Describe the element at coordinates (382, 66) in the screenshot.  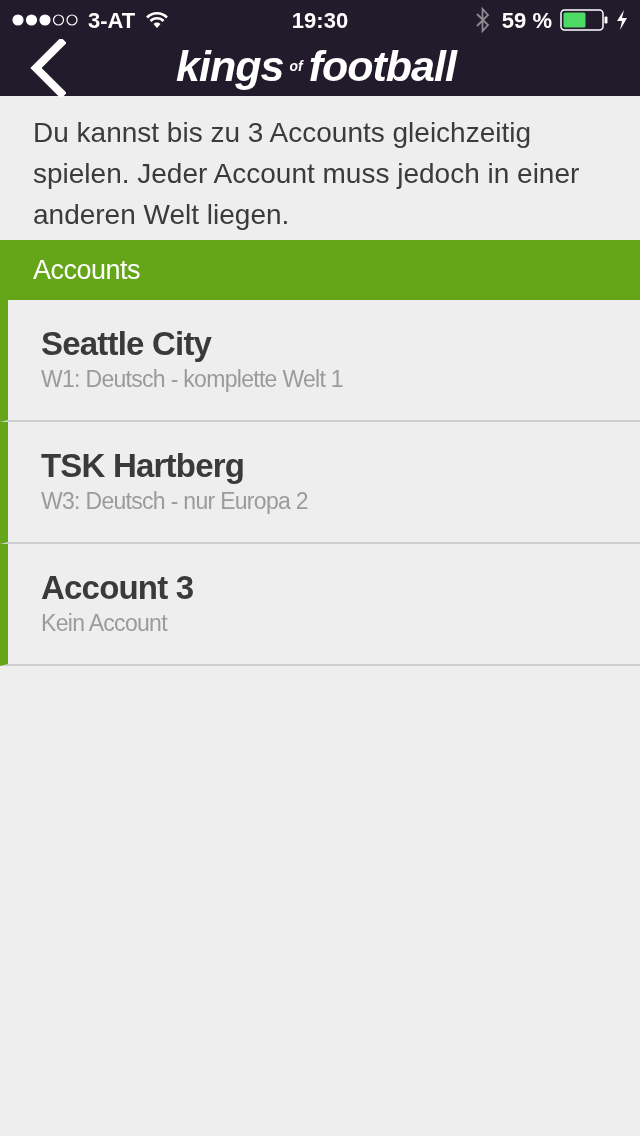
I see `logo-word: football` at that location.